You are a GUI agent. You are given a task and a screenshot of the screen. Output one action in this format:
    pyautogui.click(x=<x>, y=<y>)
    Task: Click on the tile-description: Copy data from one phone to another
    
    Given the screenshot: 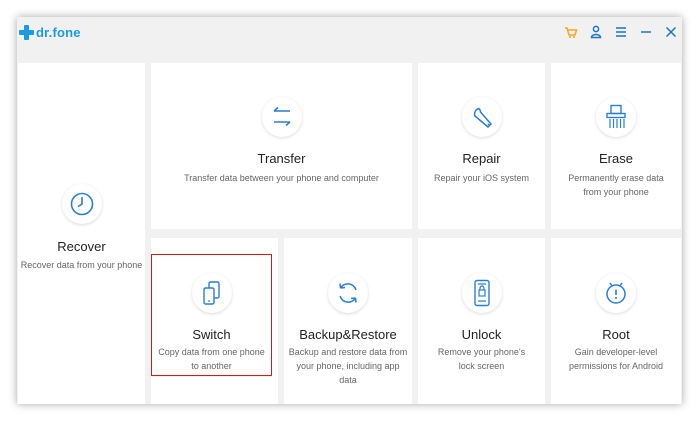 What is the action you would take?
    pyautogui.click(x=211, y=359)
    